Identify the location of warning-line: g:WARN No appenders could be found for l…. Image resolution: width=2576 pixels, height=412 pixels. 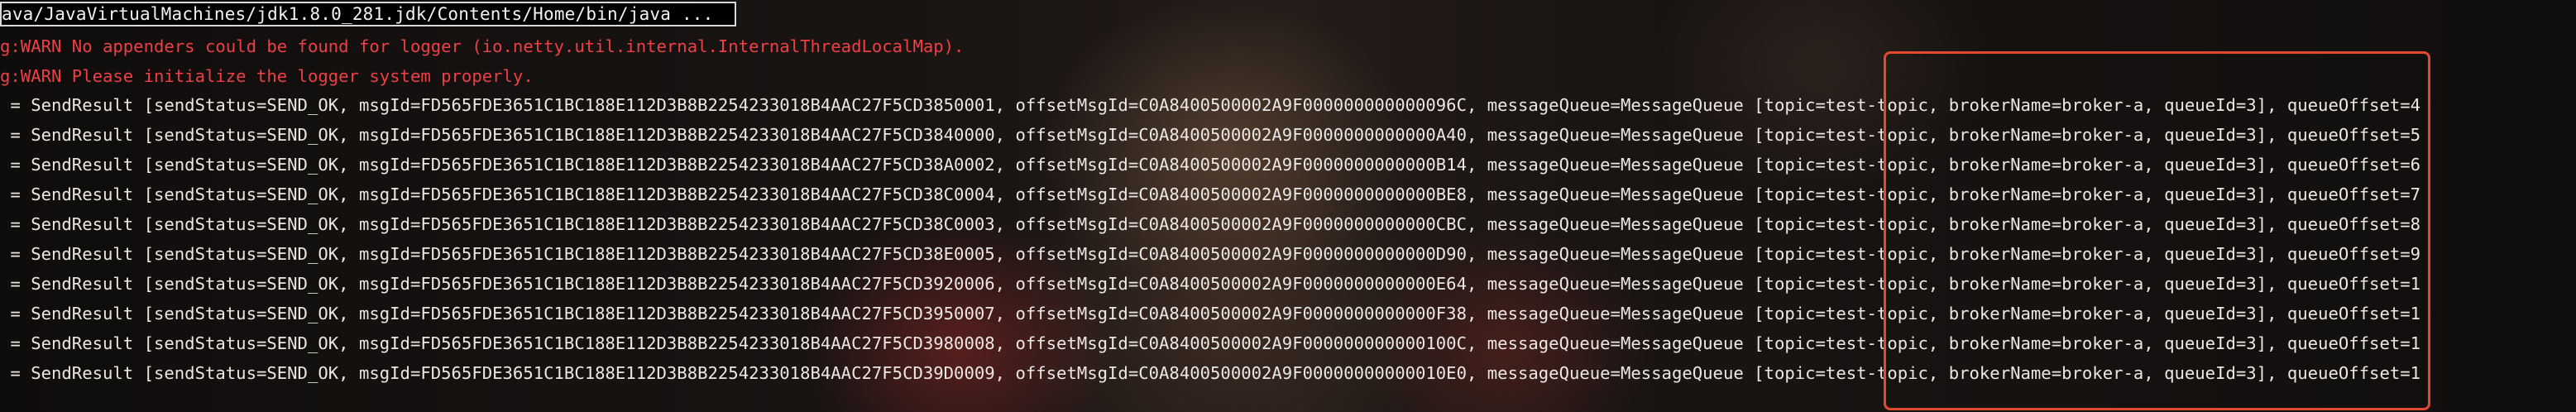
(482, 46).